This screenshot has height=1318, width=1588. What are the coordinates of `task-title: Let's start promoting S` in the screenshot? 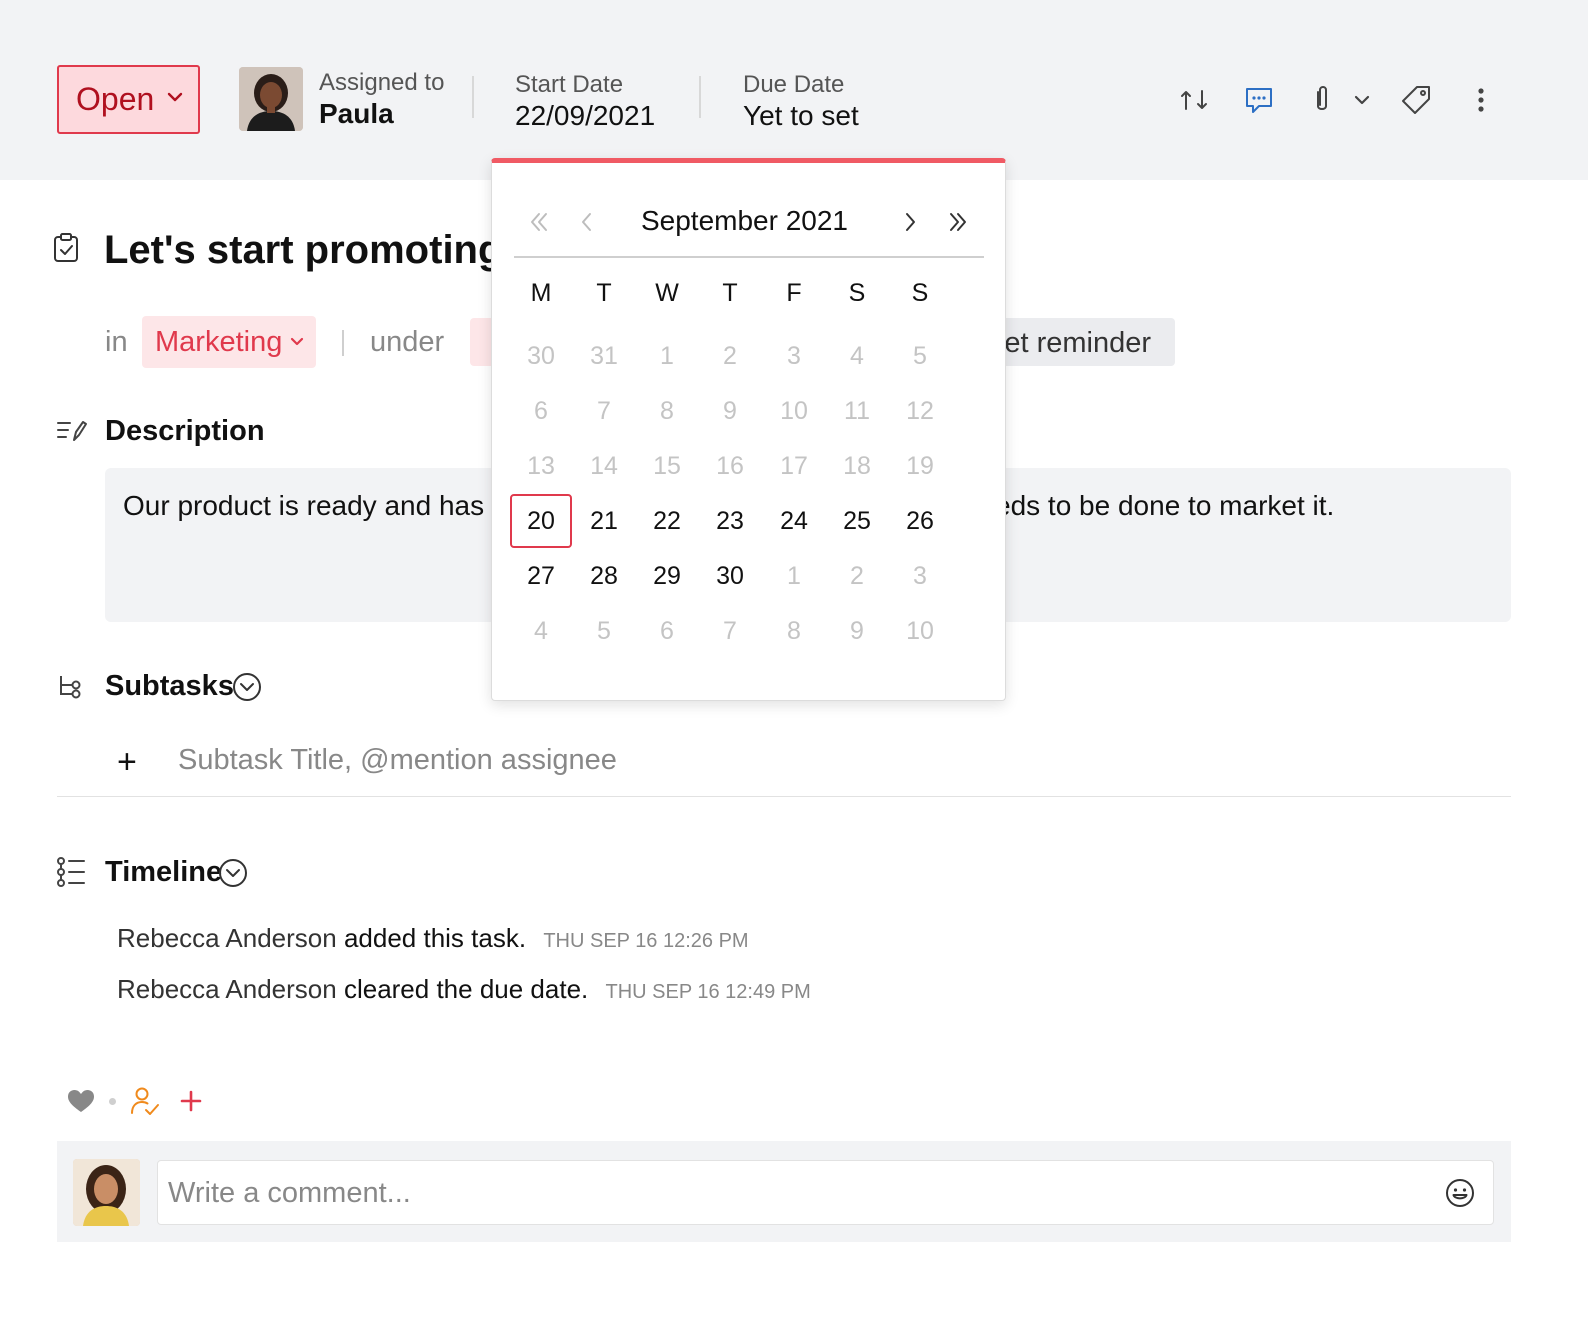 It's located at (322, 250).